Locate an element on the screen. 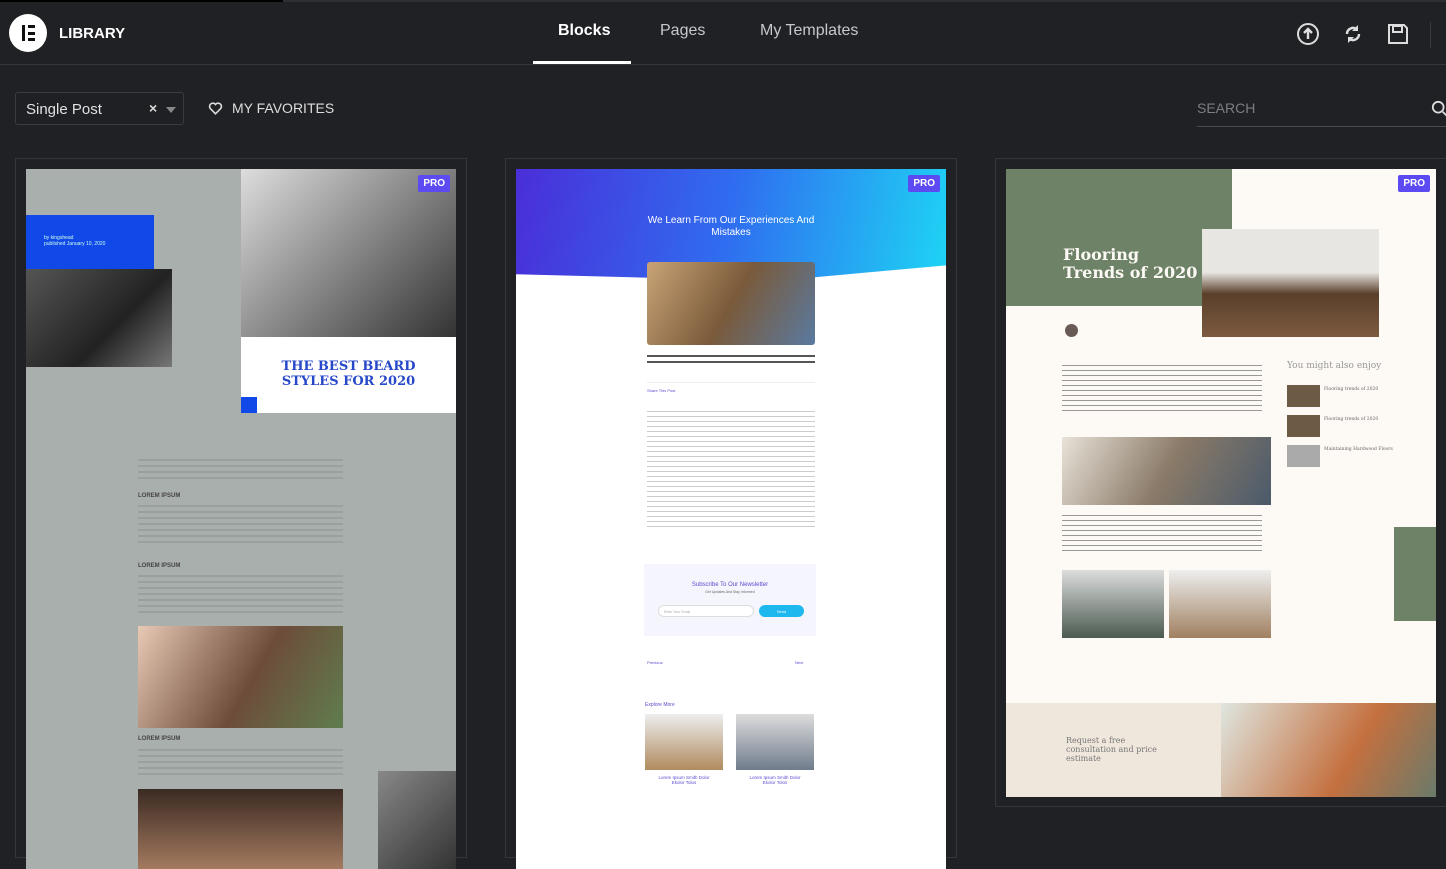  tab-pages: Pages is located at coordinates (682, 31).